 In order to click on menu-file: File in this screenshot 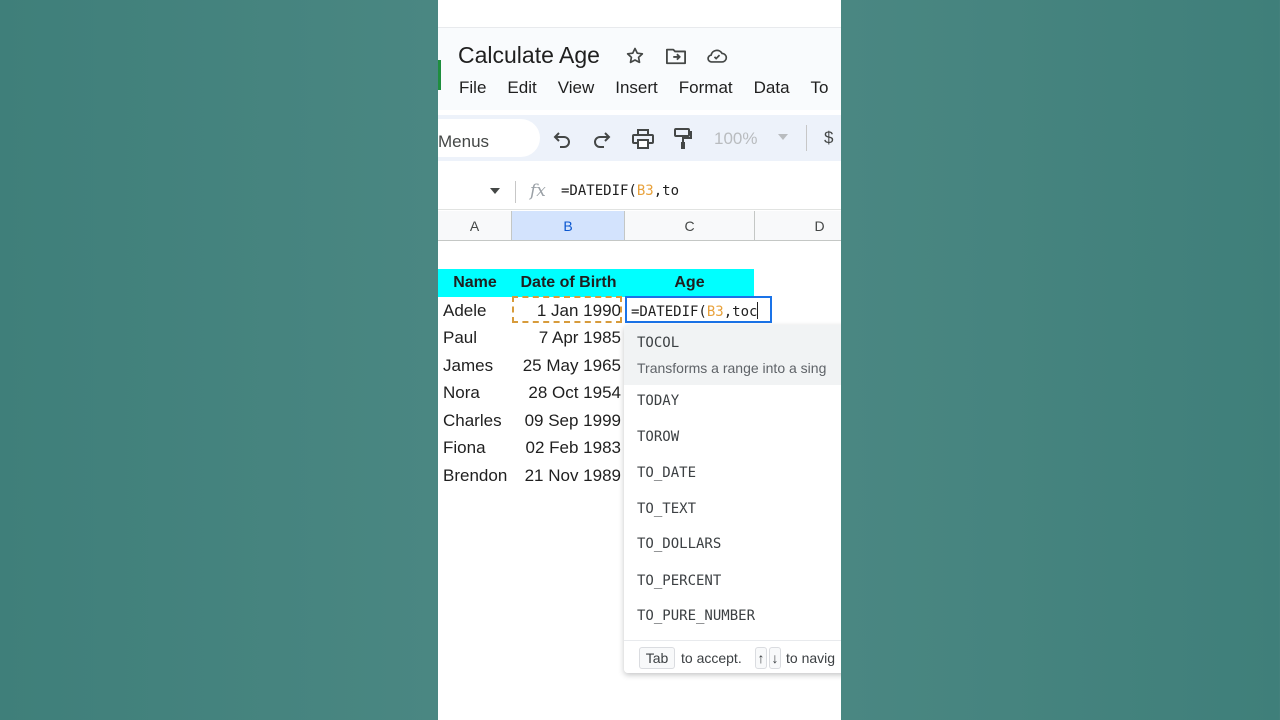, I will do `click(472, 88)`.